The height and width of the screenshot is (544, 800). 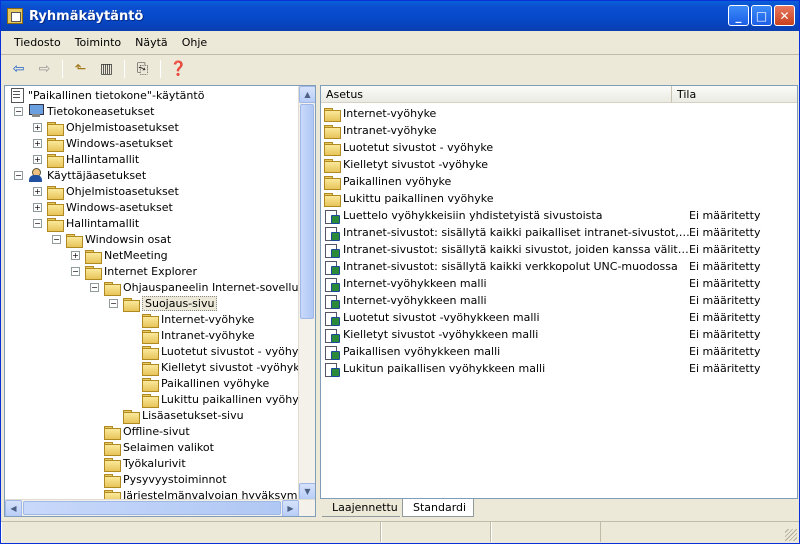 I want to click on tree-node: Internet-vyöhyke, so click(x=198, y=319).